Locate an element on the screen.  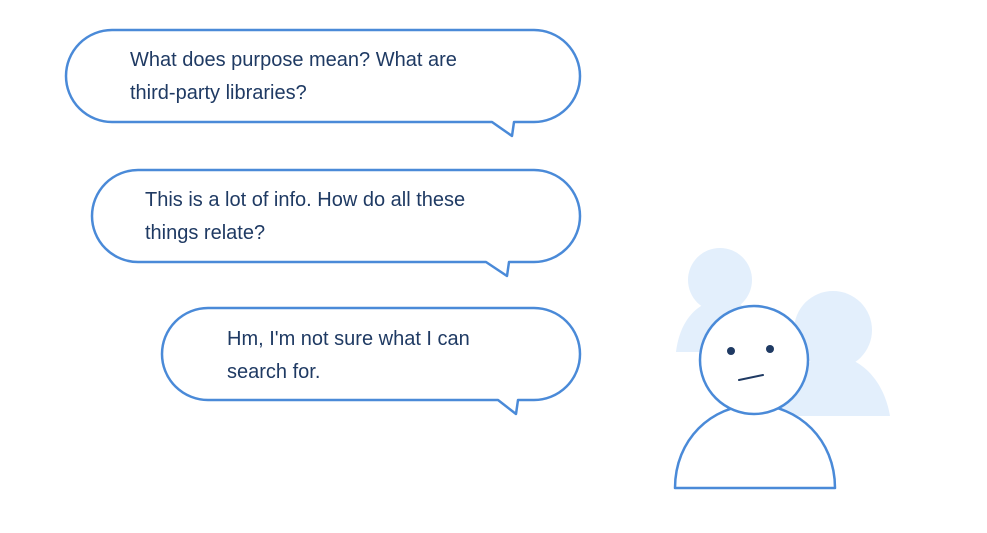
left-eye-icon is located at coordinates (731, 351).